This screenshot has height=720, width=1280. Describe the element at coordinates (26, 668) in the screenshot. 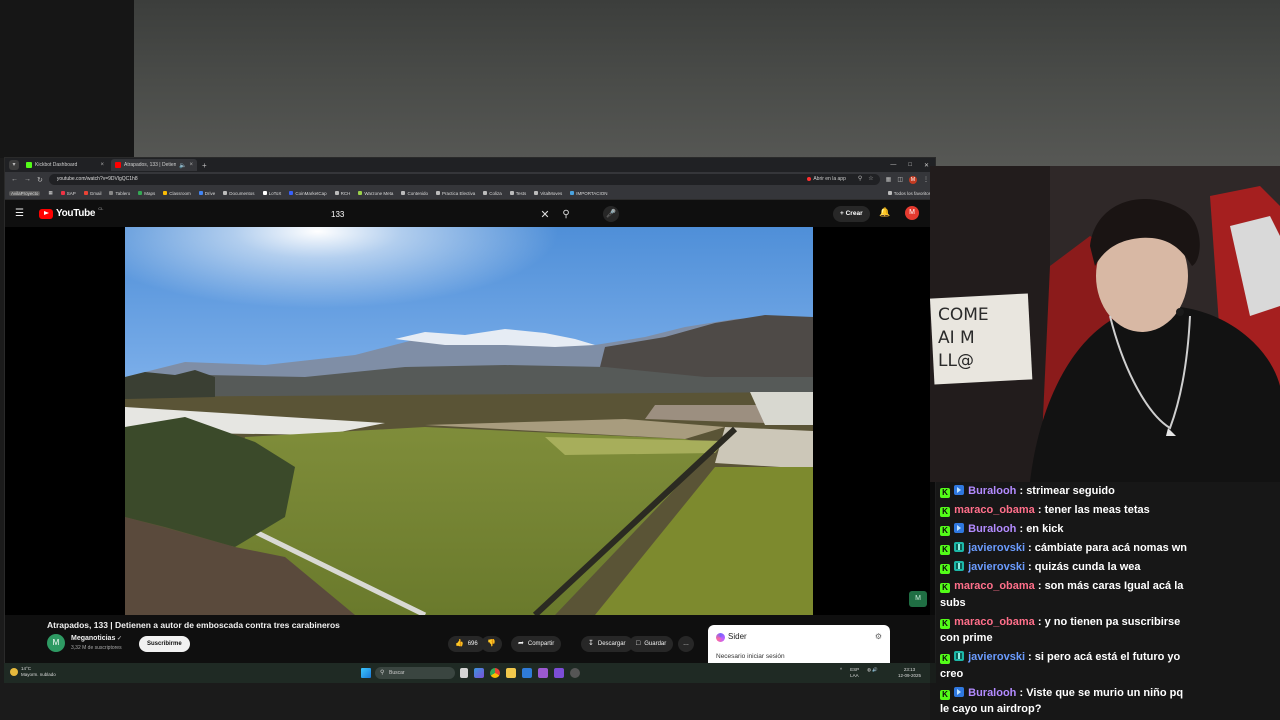

I see `temperature: 14°C` at that location.